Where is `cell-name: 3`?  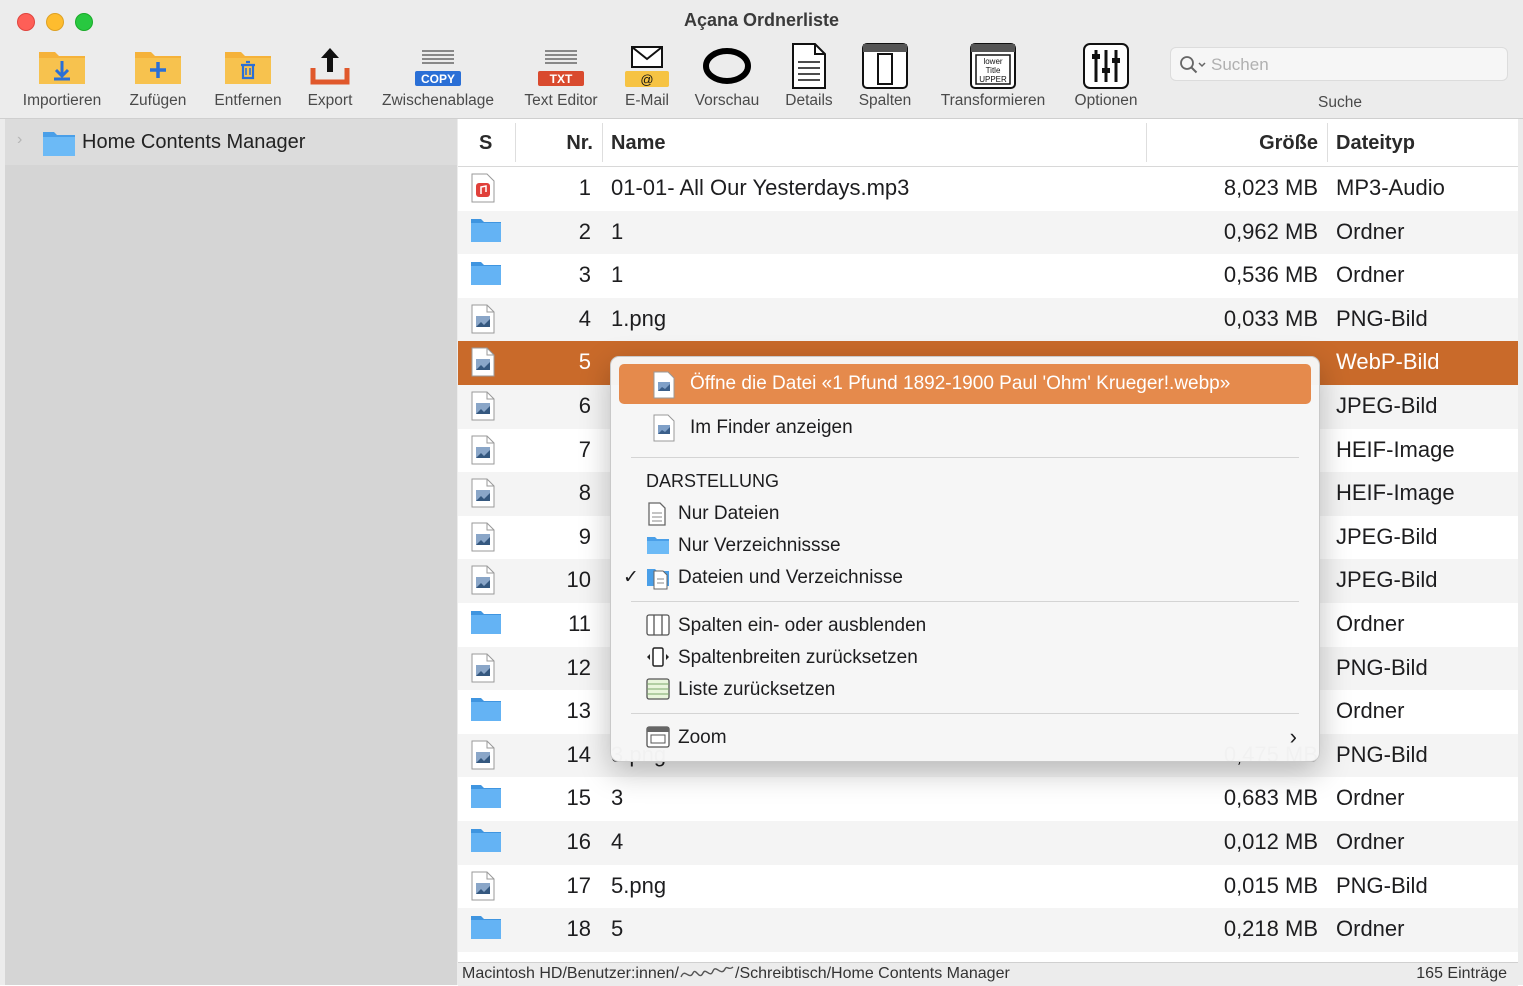
cell-name: 3 is located at coordinates (617, 798).